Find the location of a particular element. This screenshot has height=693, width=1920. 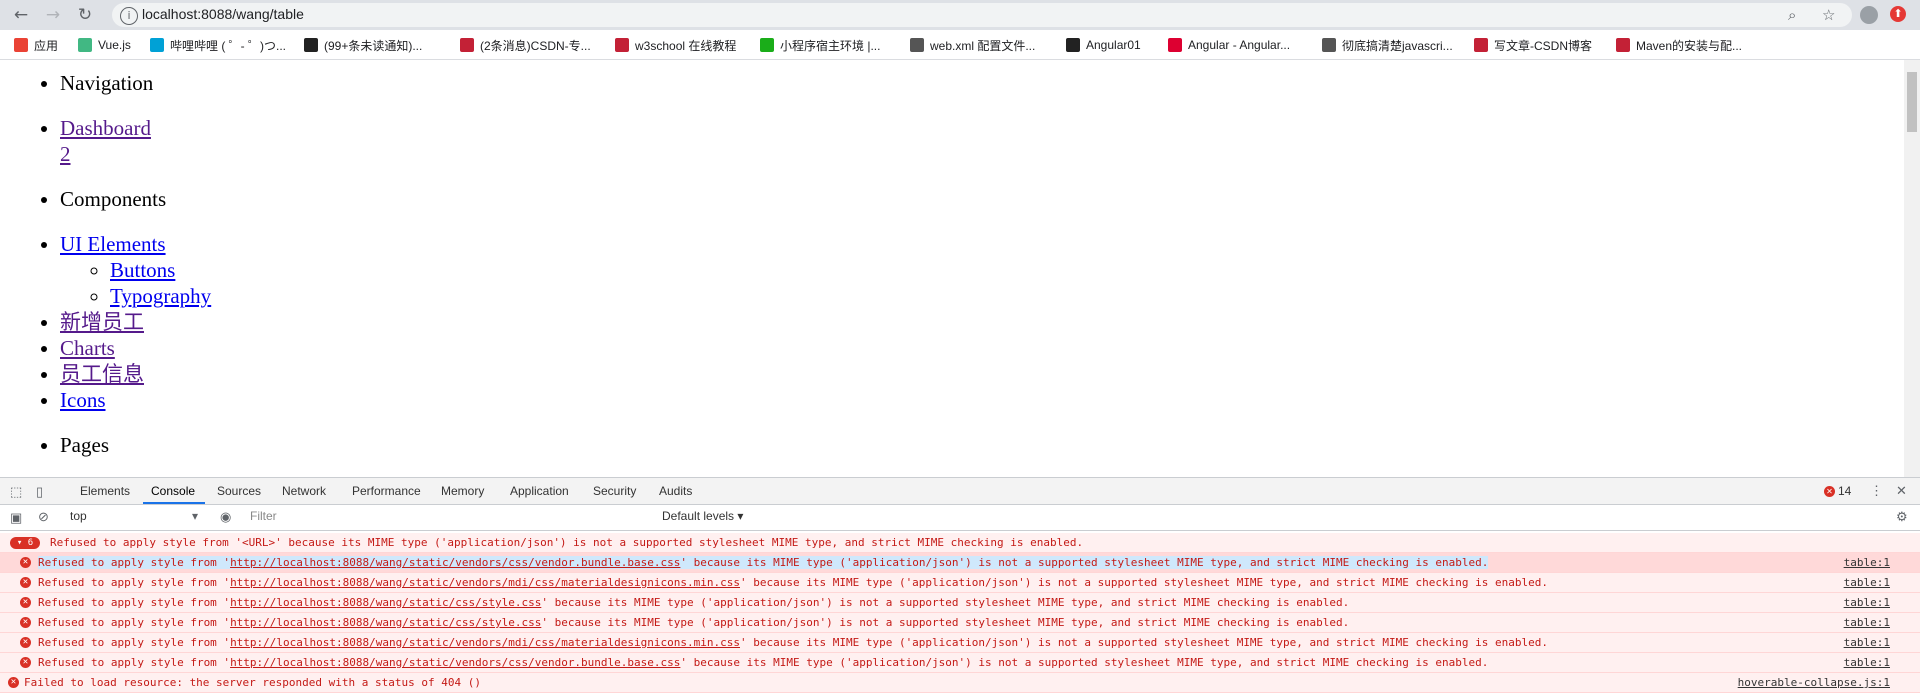

bookmark-item: 应用 is located at coordinates (36, 45).